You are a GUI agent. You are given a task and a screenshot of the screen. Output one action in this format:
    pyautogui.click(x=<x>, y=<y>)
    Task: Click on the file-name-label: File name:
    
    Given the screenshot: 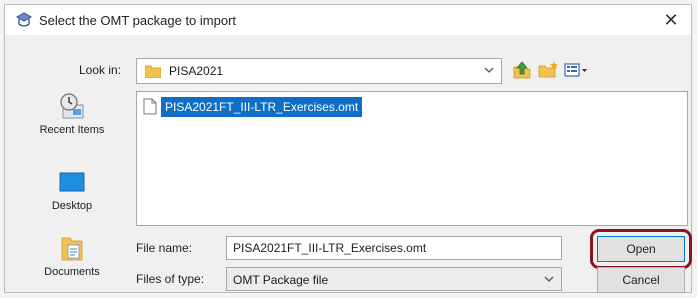 What is the action you would take?
    pyautogui.click(x=164, y=248)
    